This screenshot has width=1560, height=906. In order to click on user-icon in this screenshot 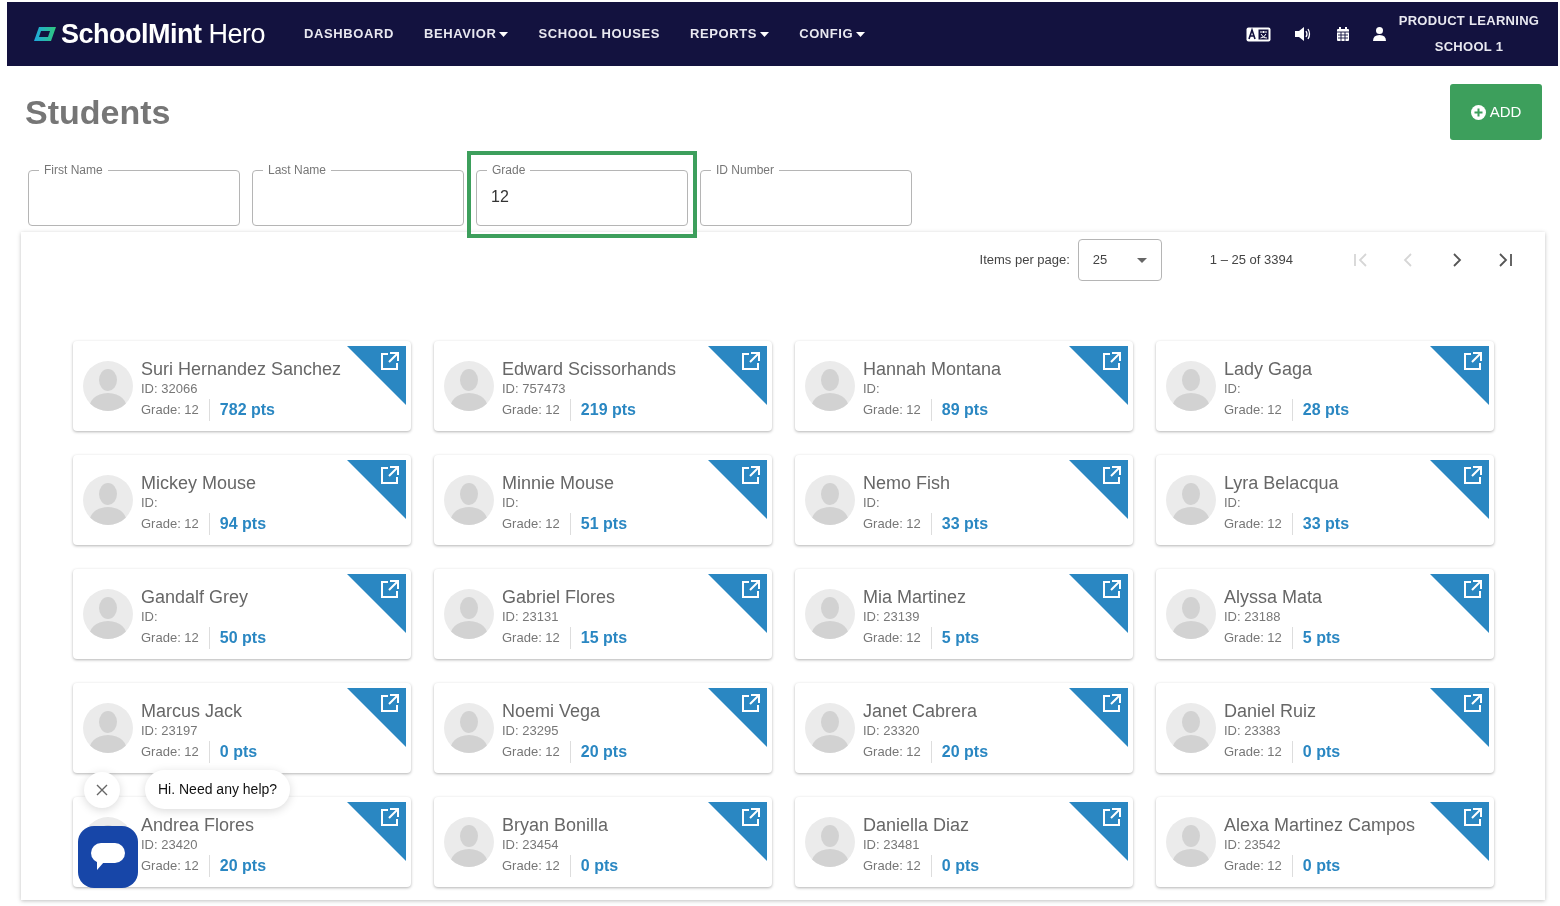, I will do `click(1379, 34)`.